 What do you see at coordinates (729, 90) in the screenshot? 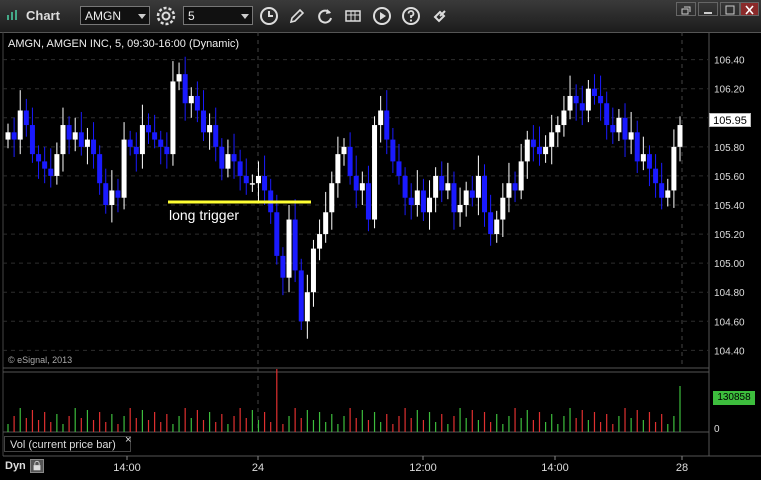
I see `y-tick-label: 106.20` at bounding box center [729, 90].